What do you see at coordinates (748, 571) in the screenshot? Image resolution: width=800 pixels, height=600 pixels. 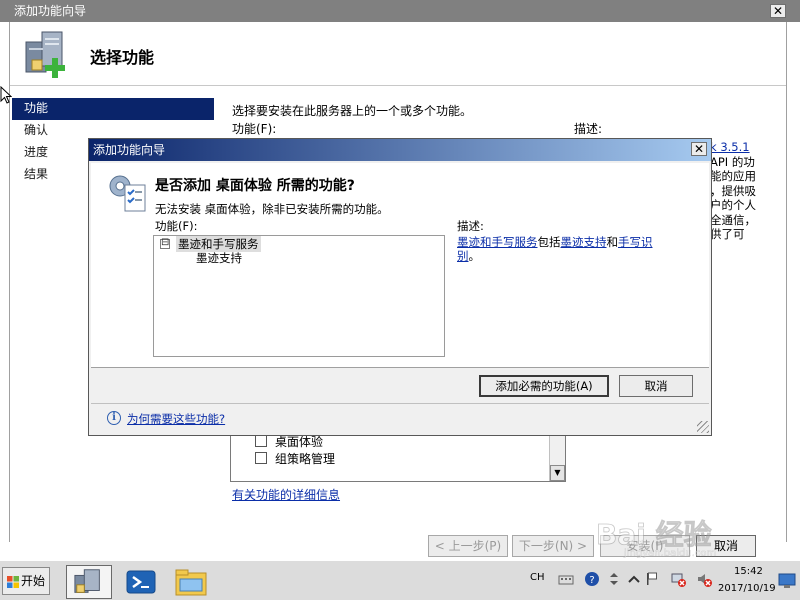 I see `clock-time: 15:42` at bounding box center [748, 571].